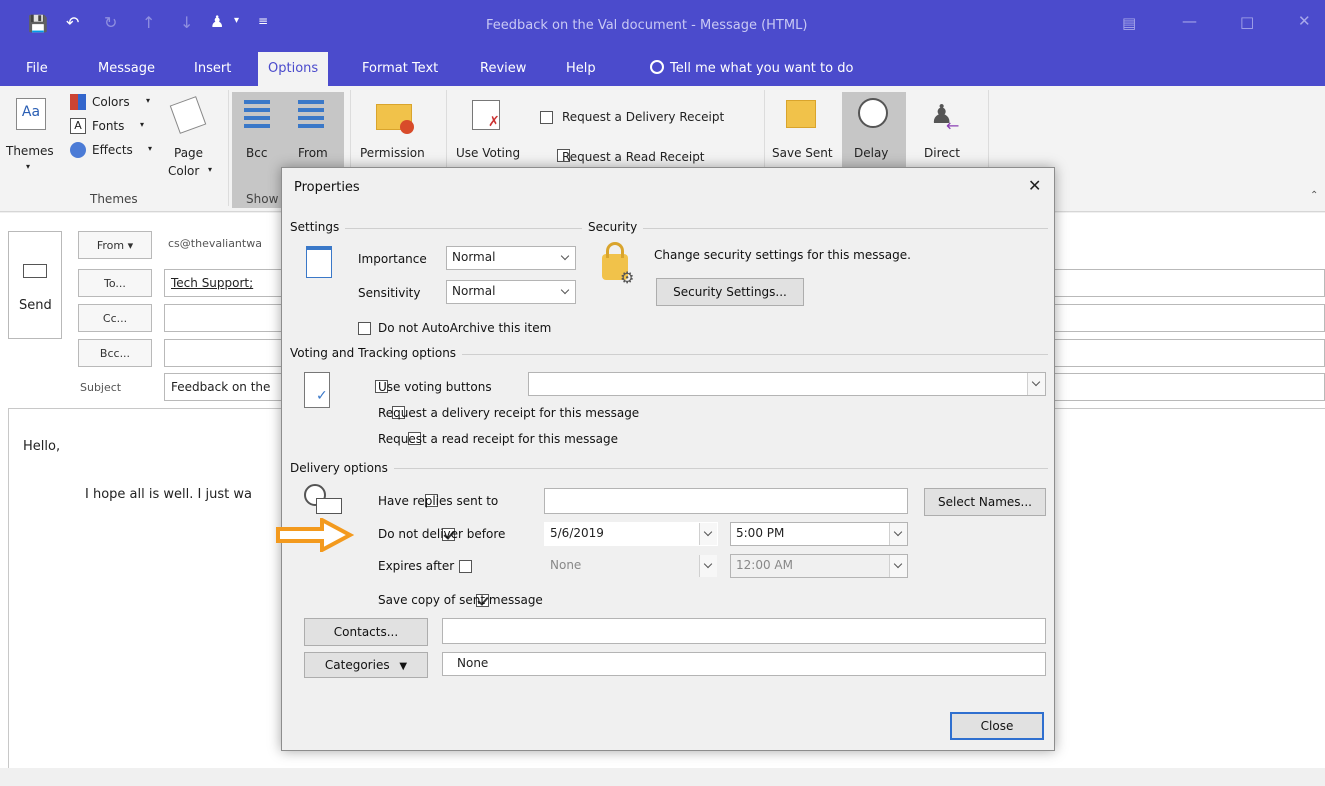 The height and width of the screenshot is (786, 1325). Describe the element at coordinates (581, 68) in the screenshot. I see `tab-help: Help` at that location.